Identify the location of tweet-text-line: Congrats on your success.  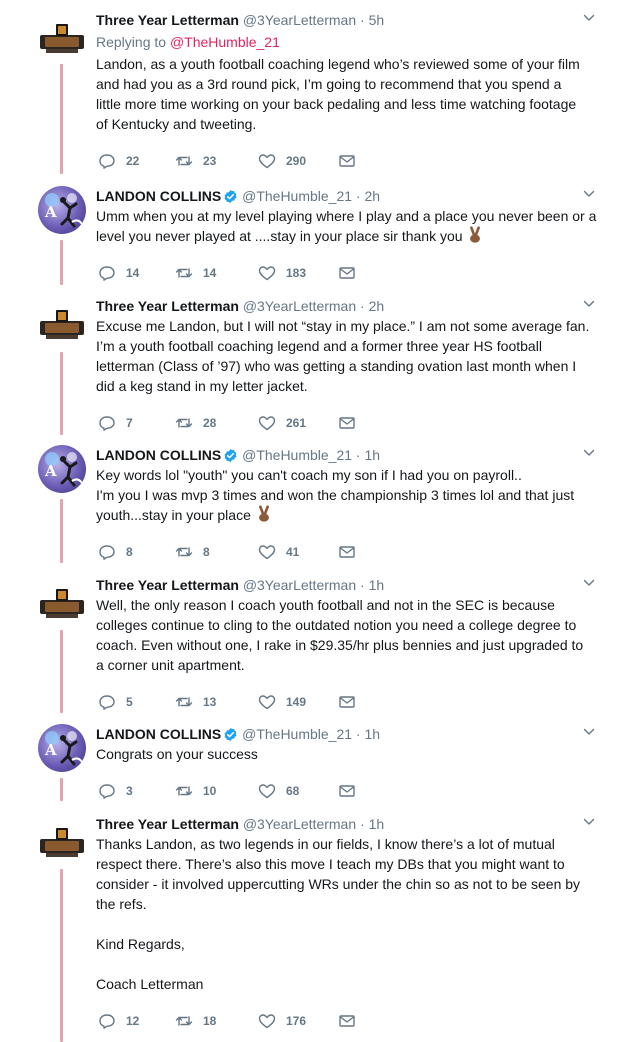
(348, 754).